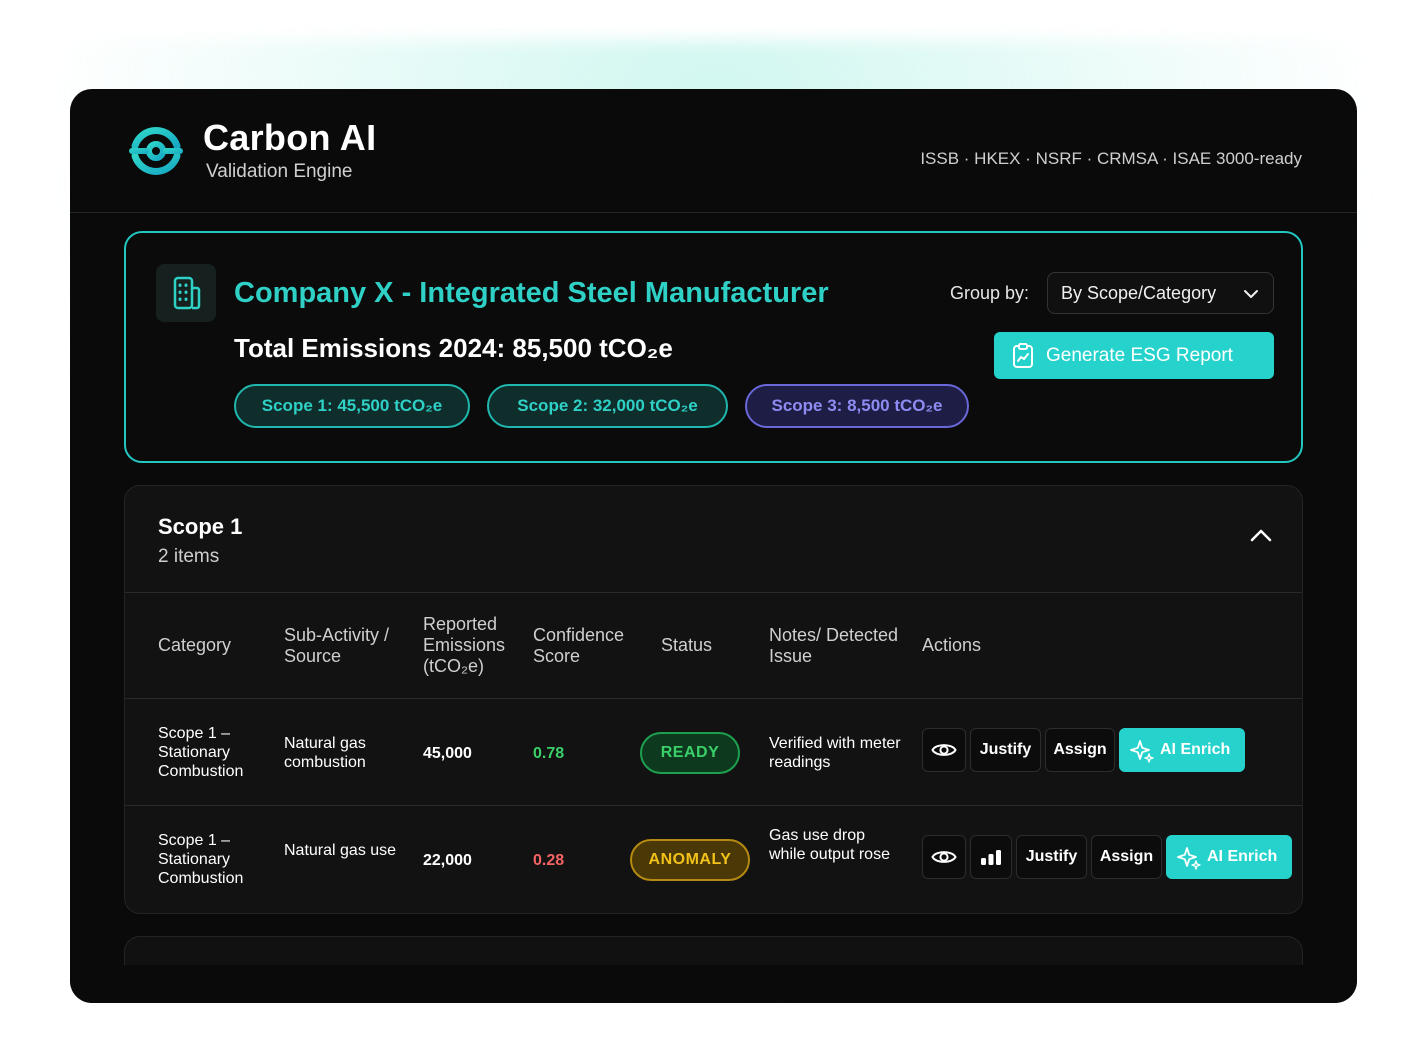 The height and width of the screenshot is (1054, 1427). What do you see at coordinates (1261, 535) in the screenshot?
I see `chevron-up-icon` at bounding box center [1261, 535].